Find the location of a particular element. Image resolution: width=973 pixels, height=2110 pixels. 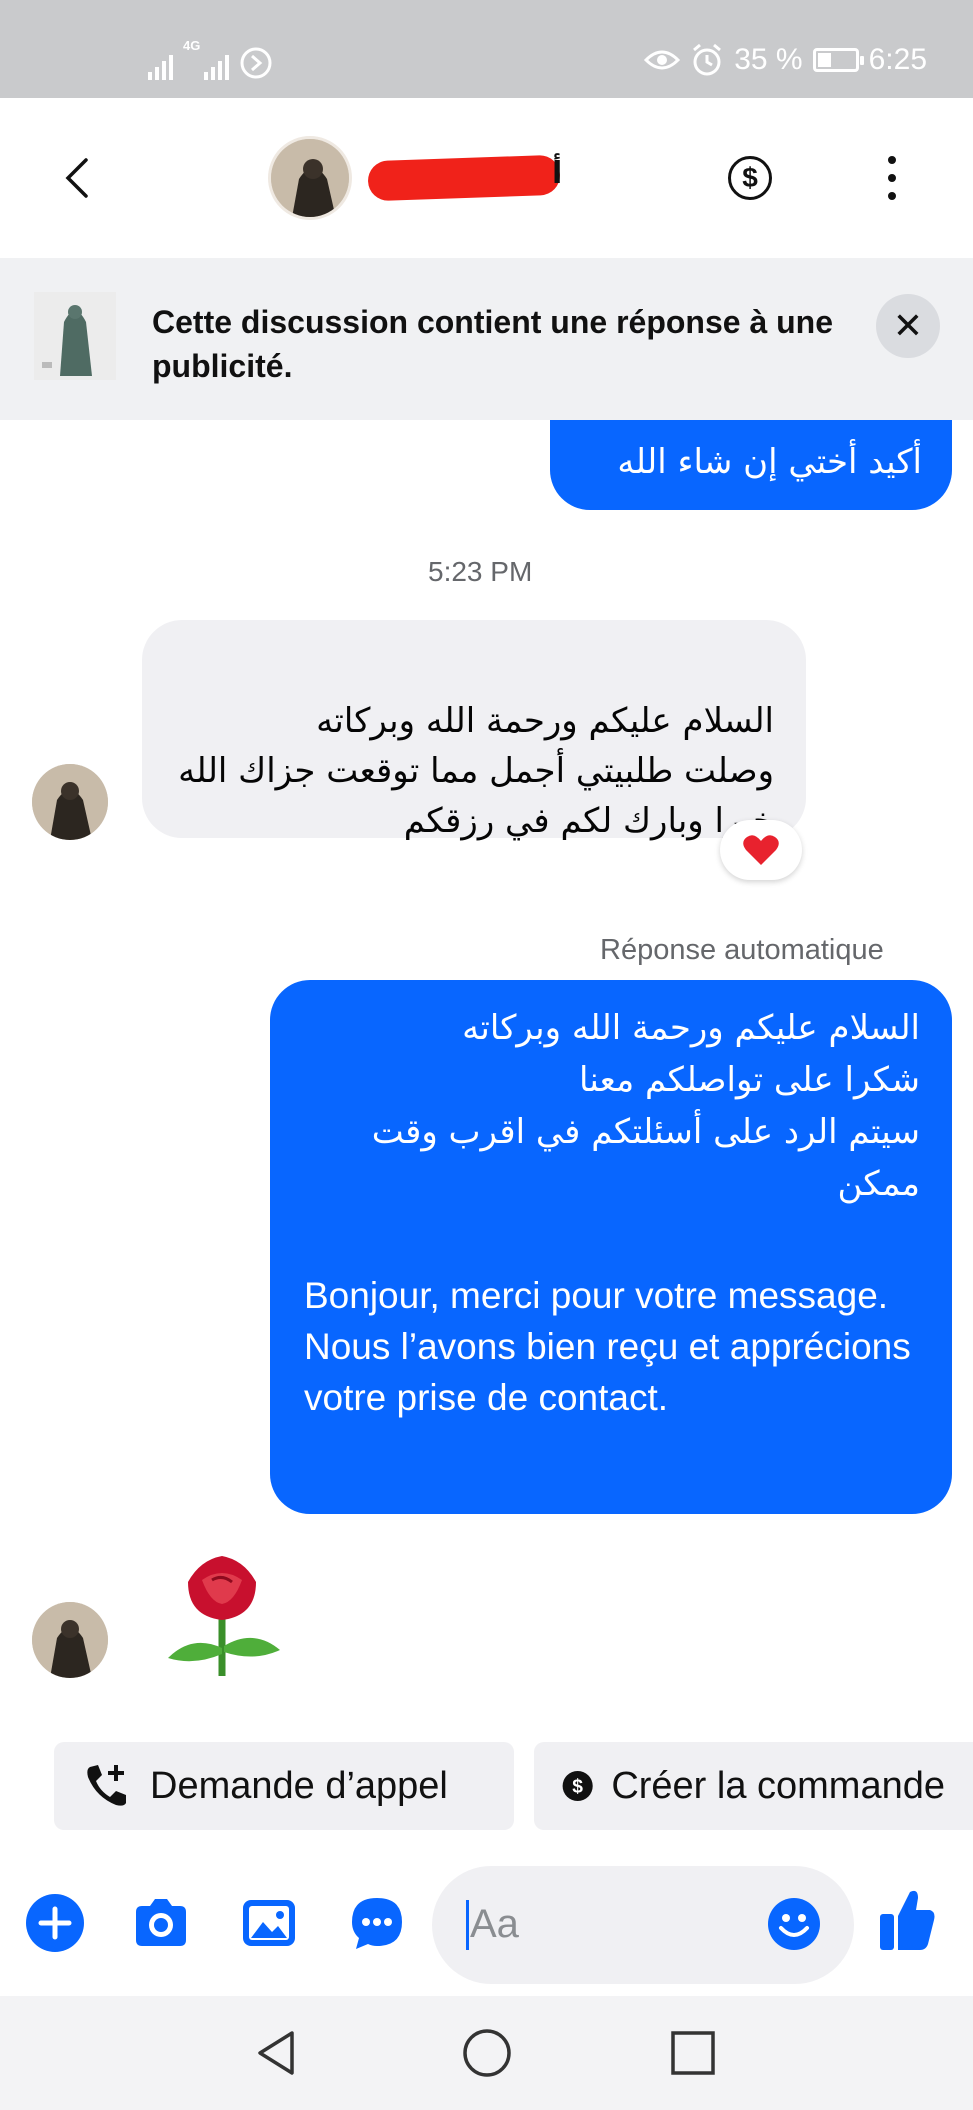

nav-back-icon is located at coordinates (277, 2053).